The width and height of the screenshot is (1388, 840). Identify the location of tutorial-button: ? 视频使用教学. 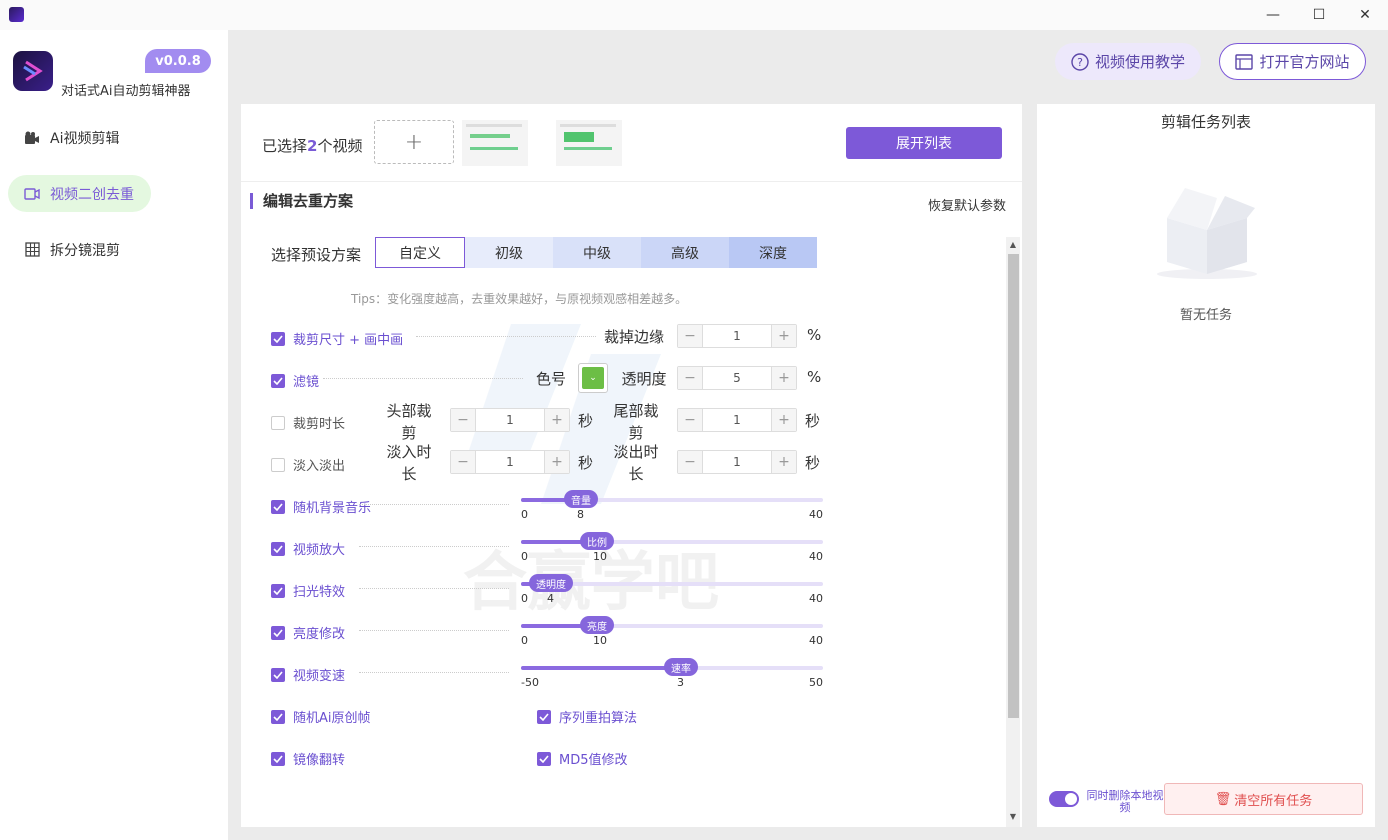
(1128, 61).